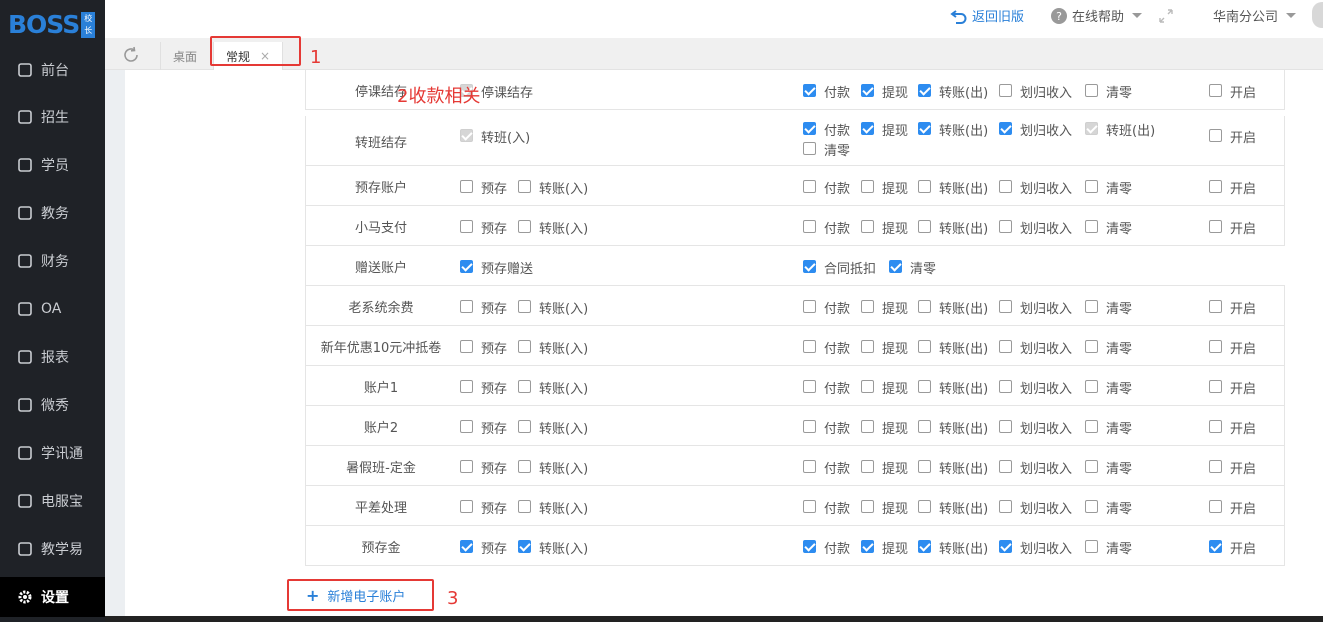  I want to click on avatar, so click(1317, 15).